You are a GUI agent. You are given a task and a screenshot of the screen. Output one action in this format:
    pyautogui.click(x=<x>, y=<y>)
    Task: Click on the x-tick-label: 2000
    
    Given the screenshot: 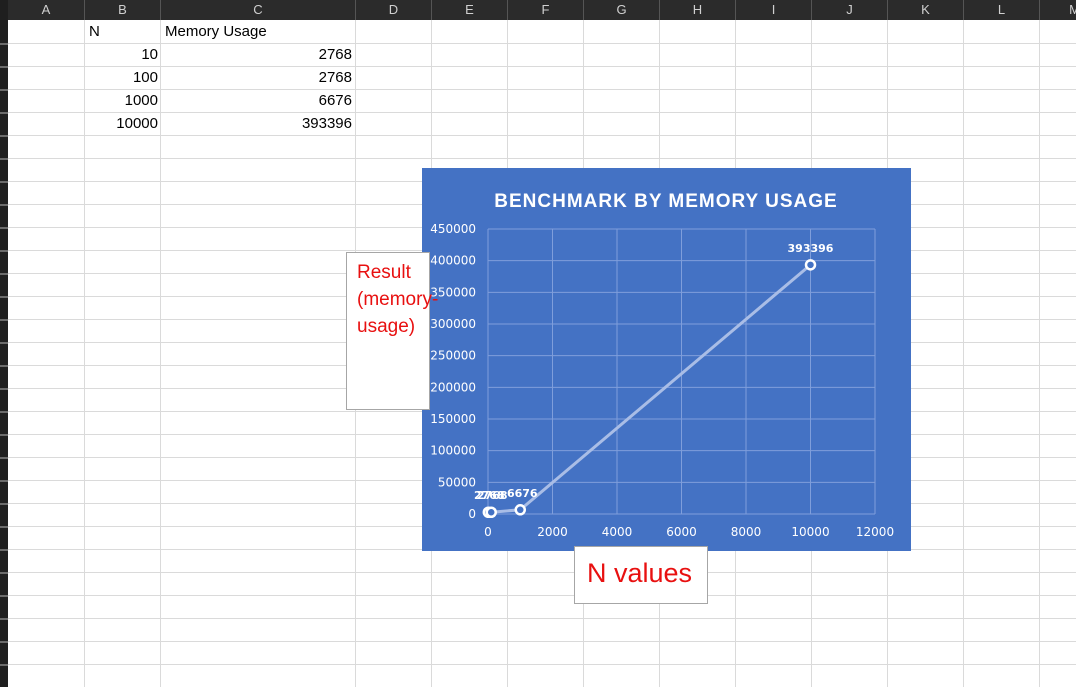 What is the action you would take?
    pyautogui.click(x=552, y=532)
    